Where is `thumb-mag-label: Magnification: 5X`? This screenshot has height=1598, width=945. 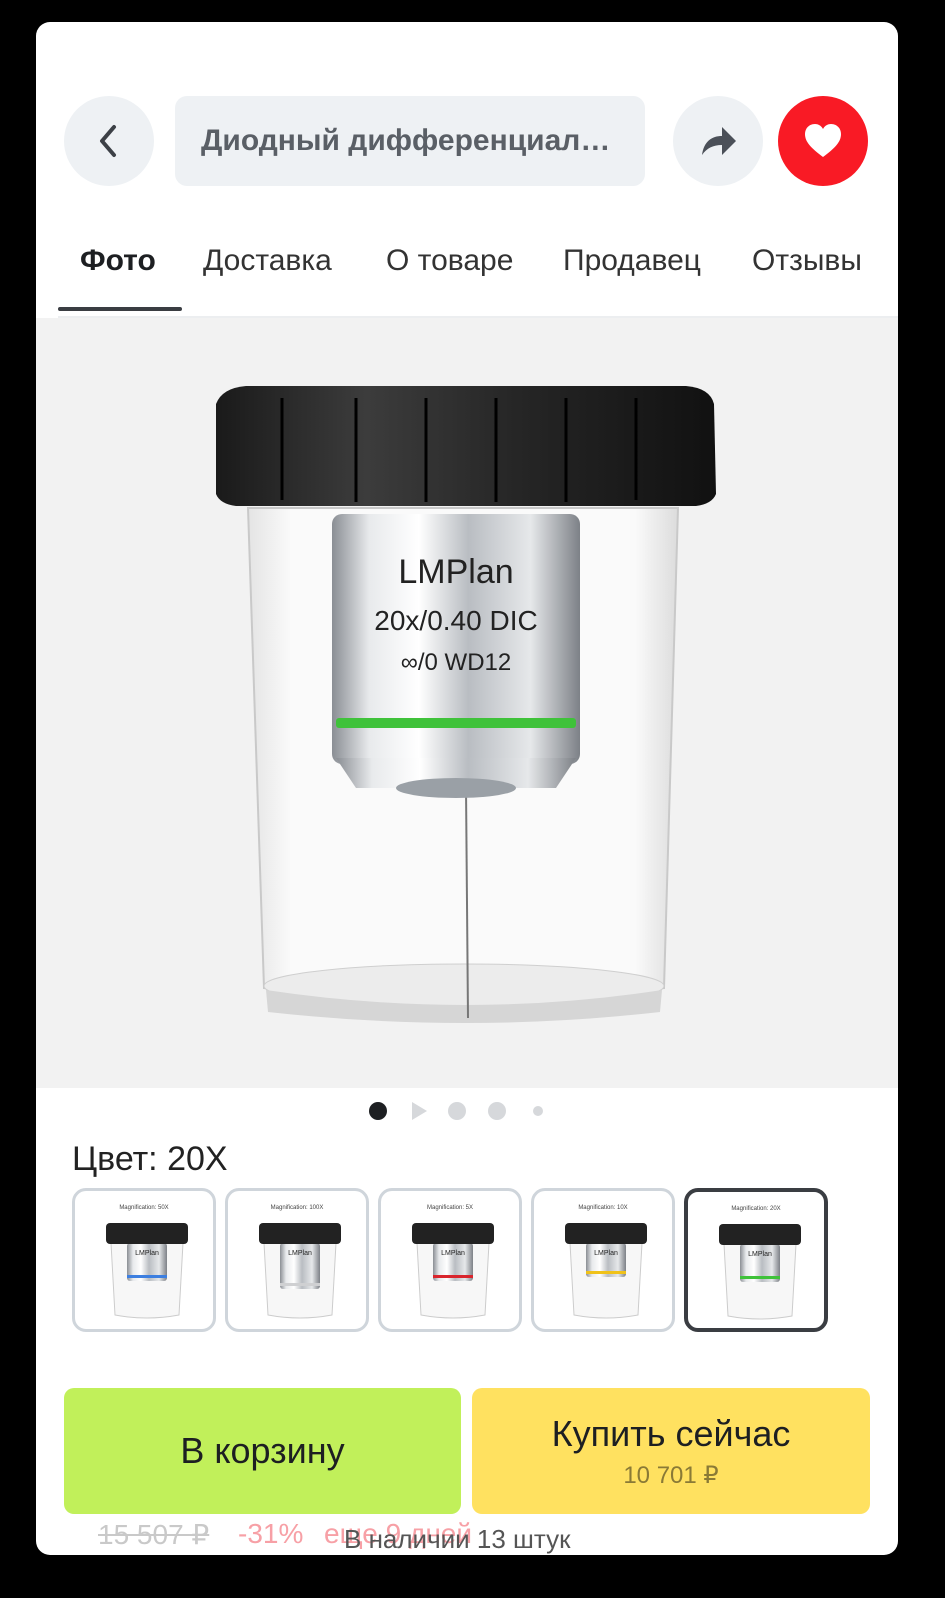
thumb-mag-label: Magnification: 5X is located at coordinates (450, 1208).